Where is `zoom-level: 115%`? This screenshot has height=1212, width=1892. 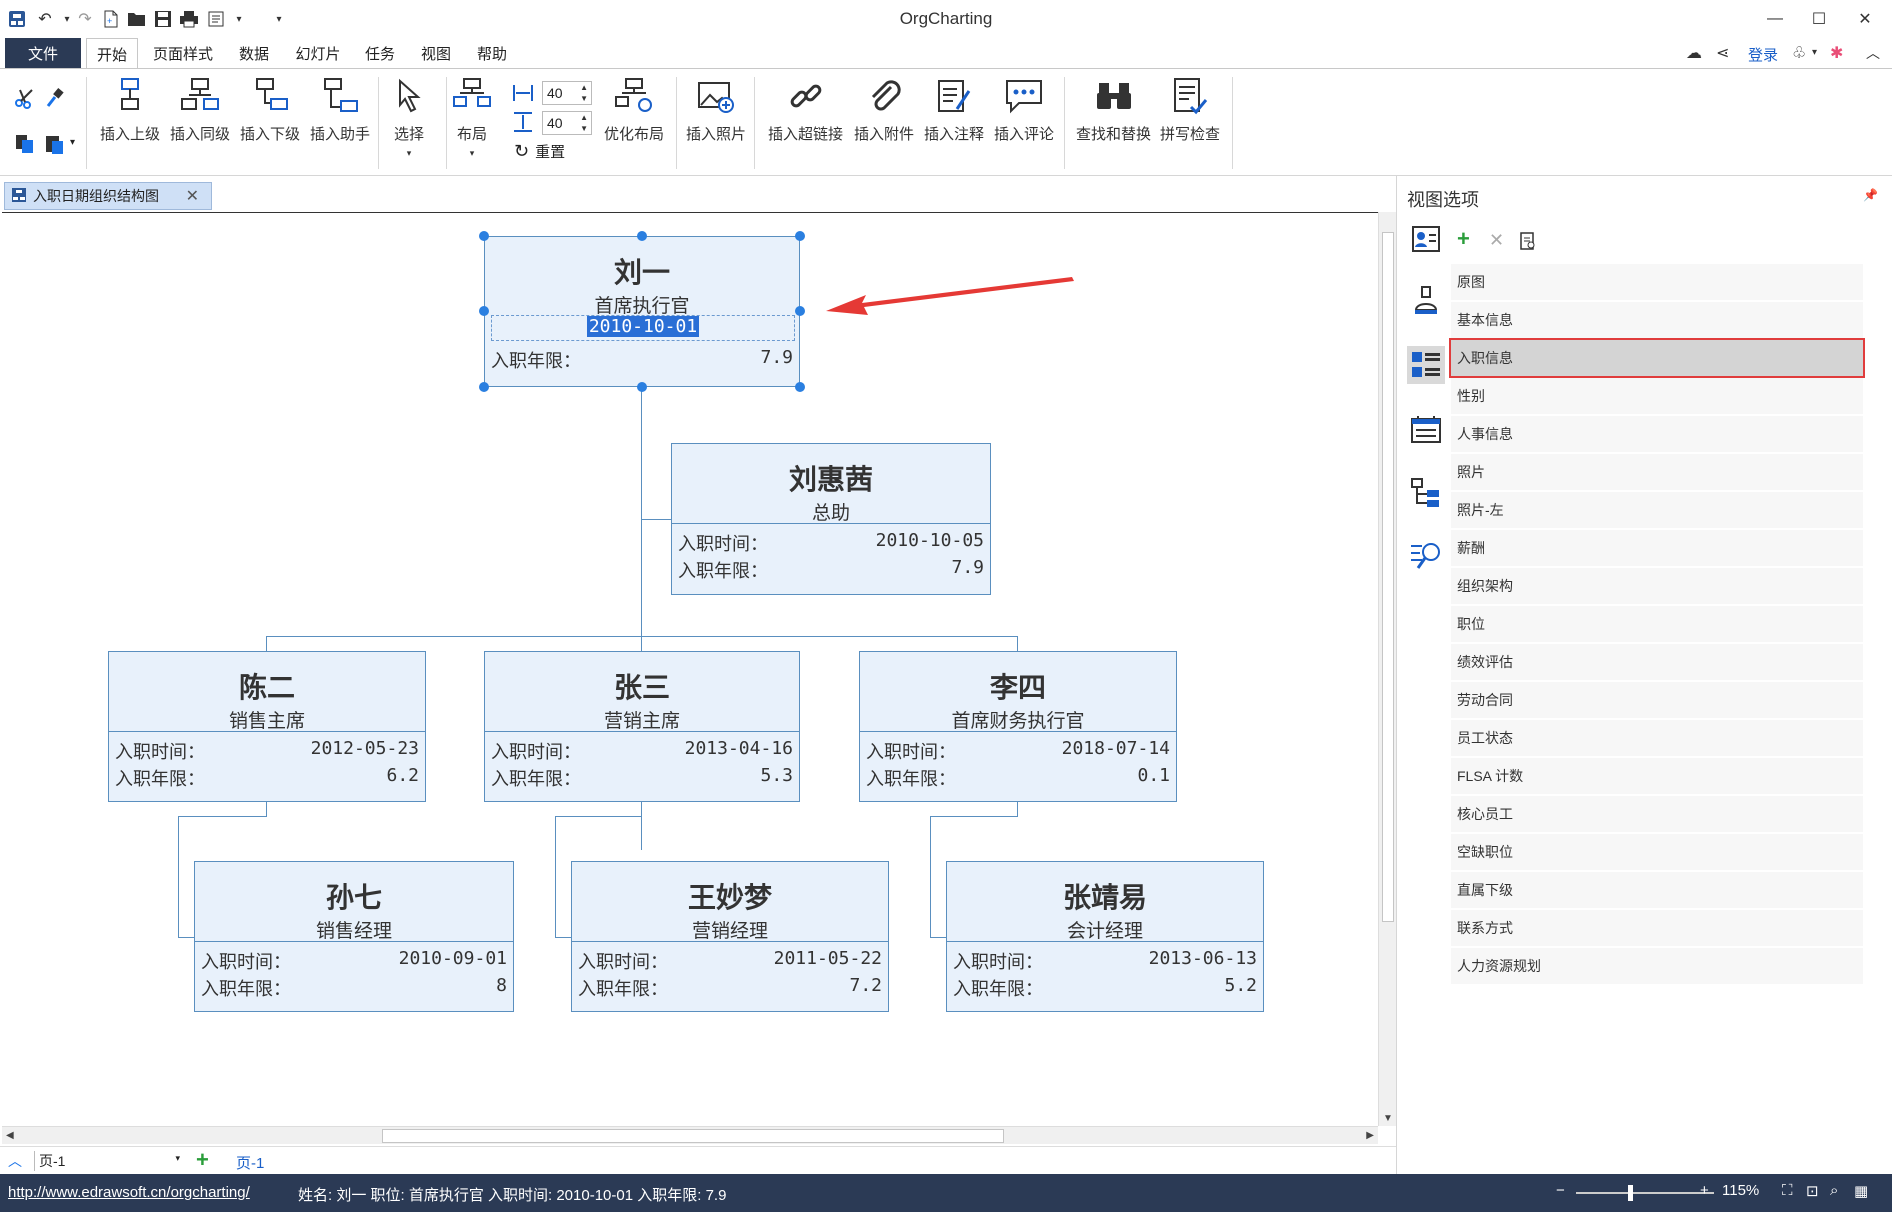
zoom-level: 115% is located at coordinates (1740, 1190).